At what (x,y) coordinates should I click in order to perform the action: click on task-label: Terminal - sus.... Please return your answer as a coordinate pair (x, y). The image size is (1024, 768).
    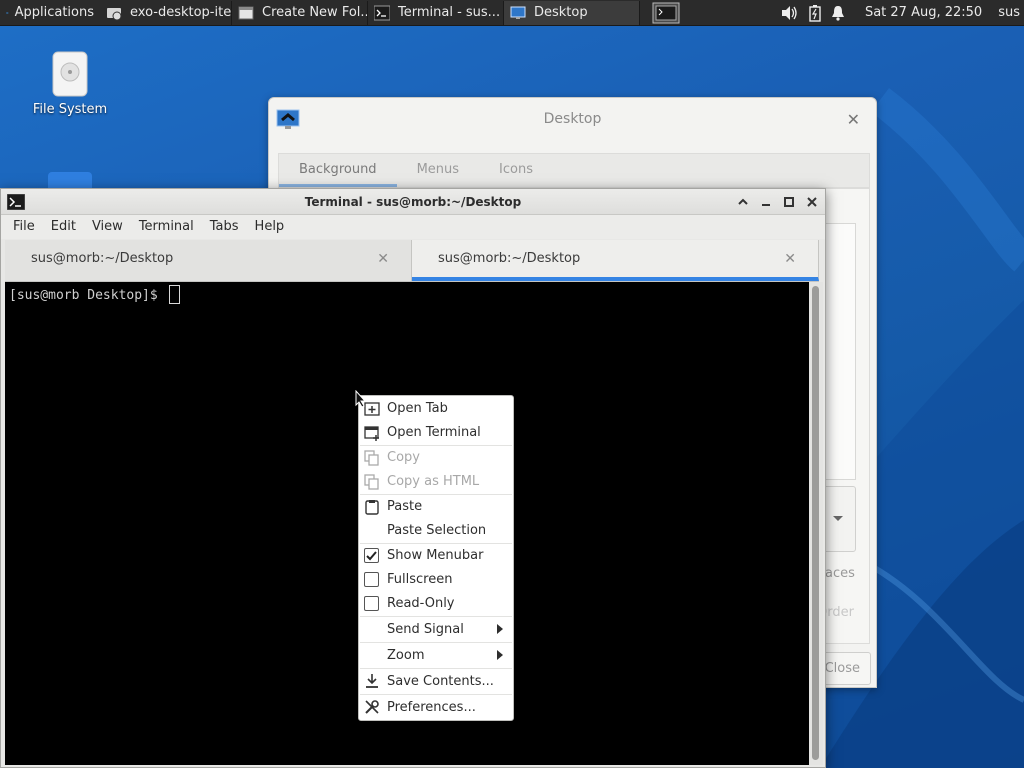
    Looking at the image, I should click on (449, 12).